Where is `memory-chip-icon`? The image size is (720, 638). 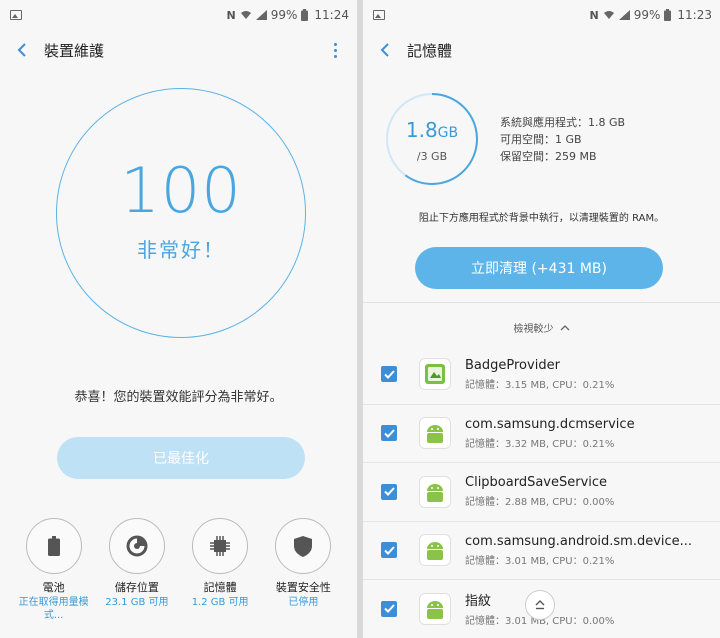 memory-chip-icon is located at coordinates (220, 546).